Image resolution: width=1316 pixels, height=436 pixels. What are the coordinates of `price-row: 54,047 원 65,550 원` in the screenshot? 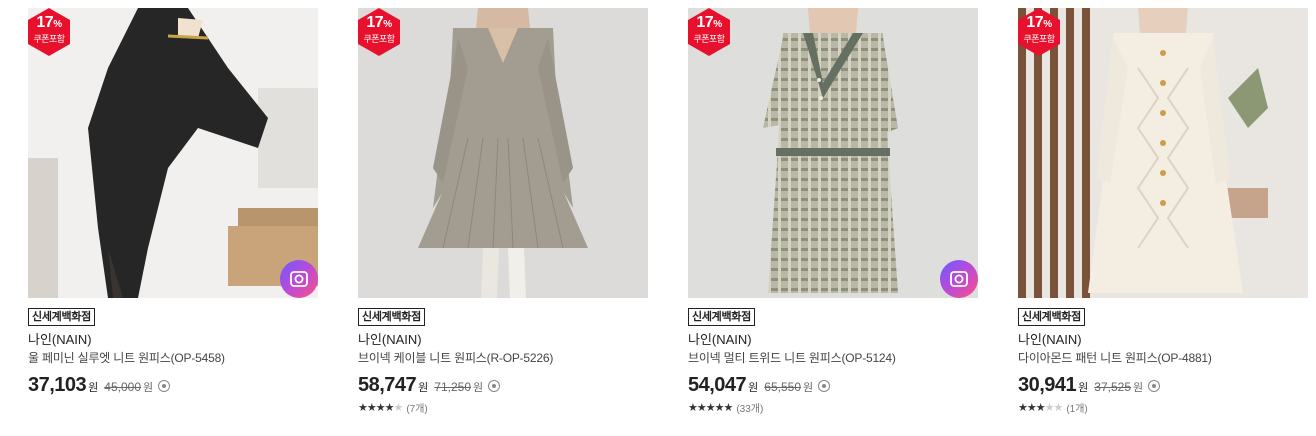 It's located at (833, 386).